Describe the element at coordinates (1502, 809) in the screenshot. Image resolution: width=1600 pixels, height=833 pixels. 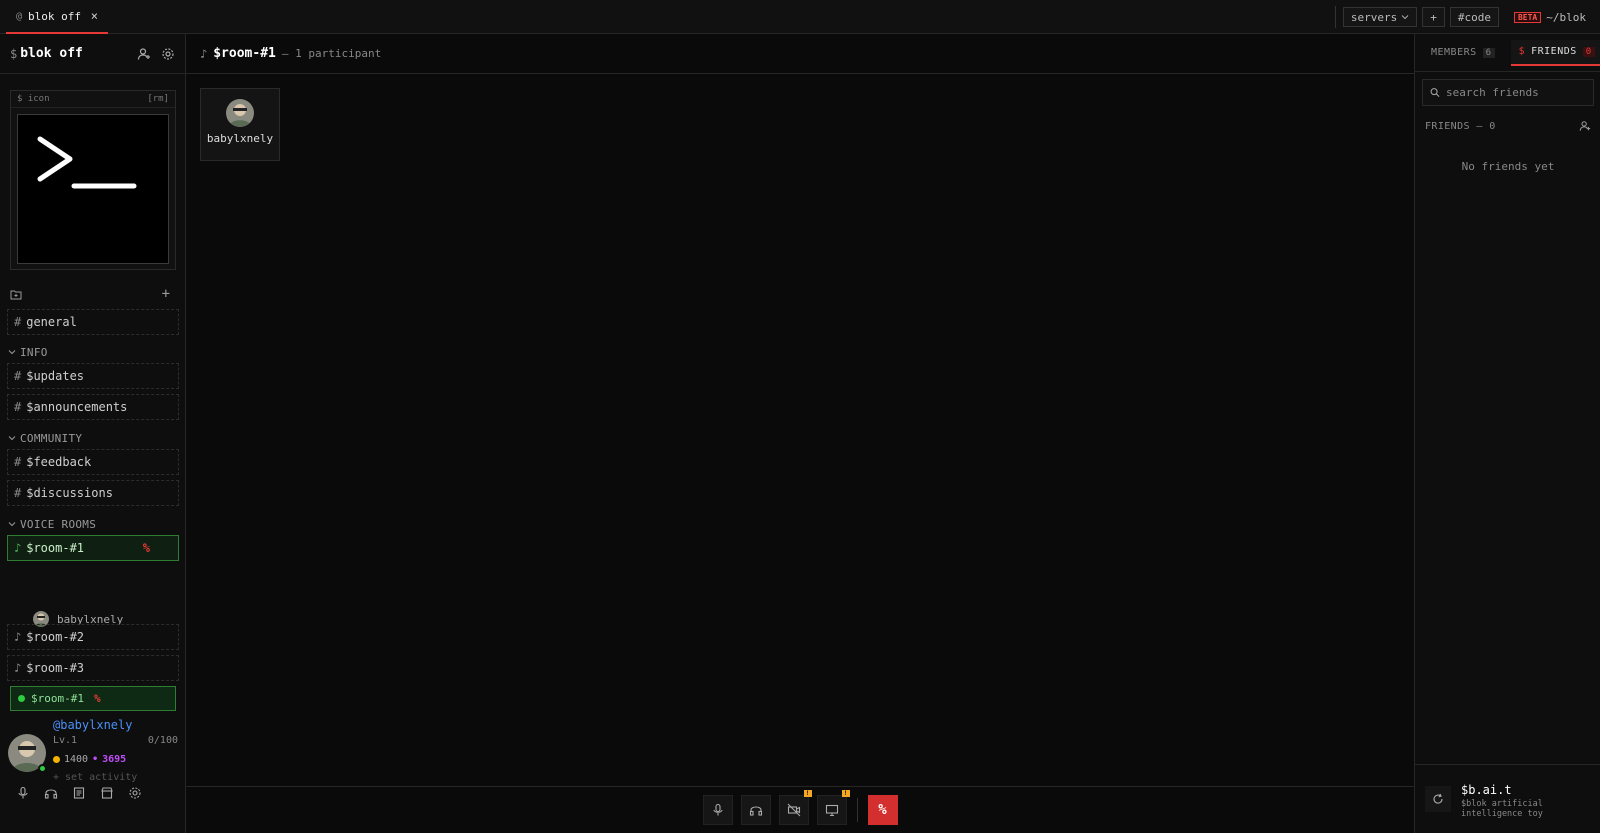
I see `bait-subtitle: $blok artificial intelligence toy` at that location.